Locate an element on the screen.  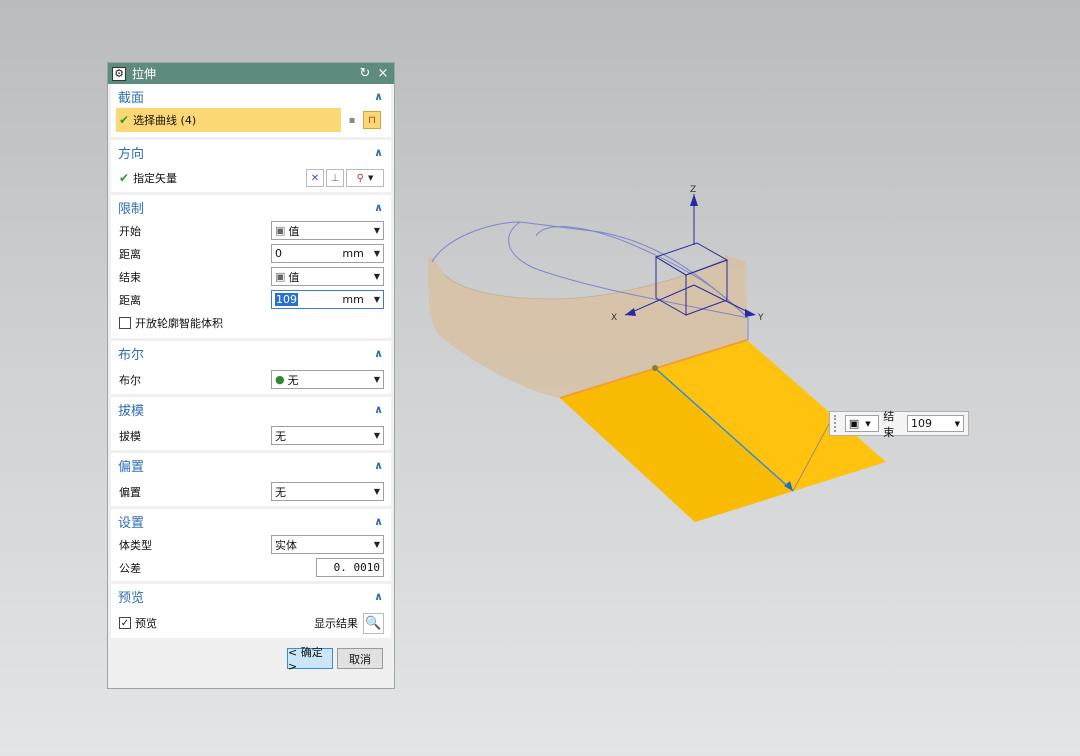
z-axis-label: Z is located at coordinates (693, 190).